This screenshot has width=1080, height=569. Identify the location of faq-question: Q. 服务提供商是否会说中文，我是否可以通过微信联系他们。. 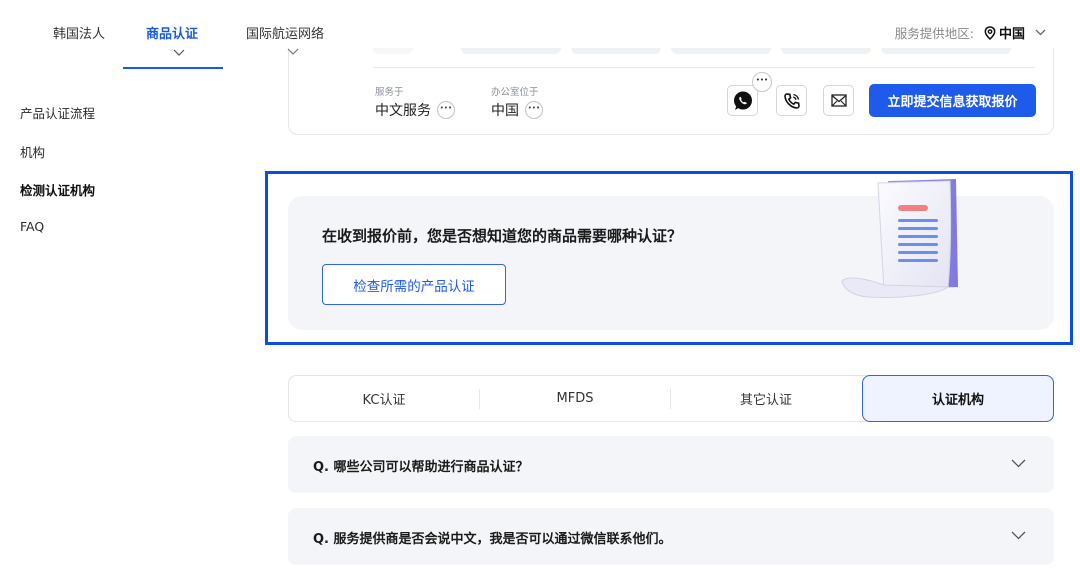
(492, 539).